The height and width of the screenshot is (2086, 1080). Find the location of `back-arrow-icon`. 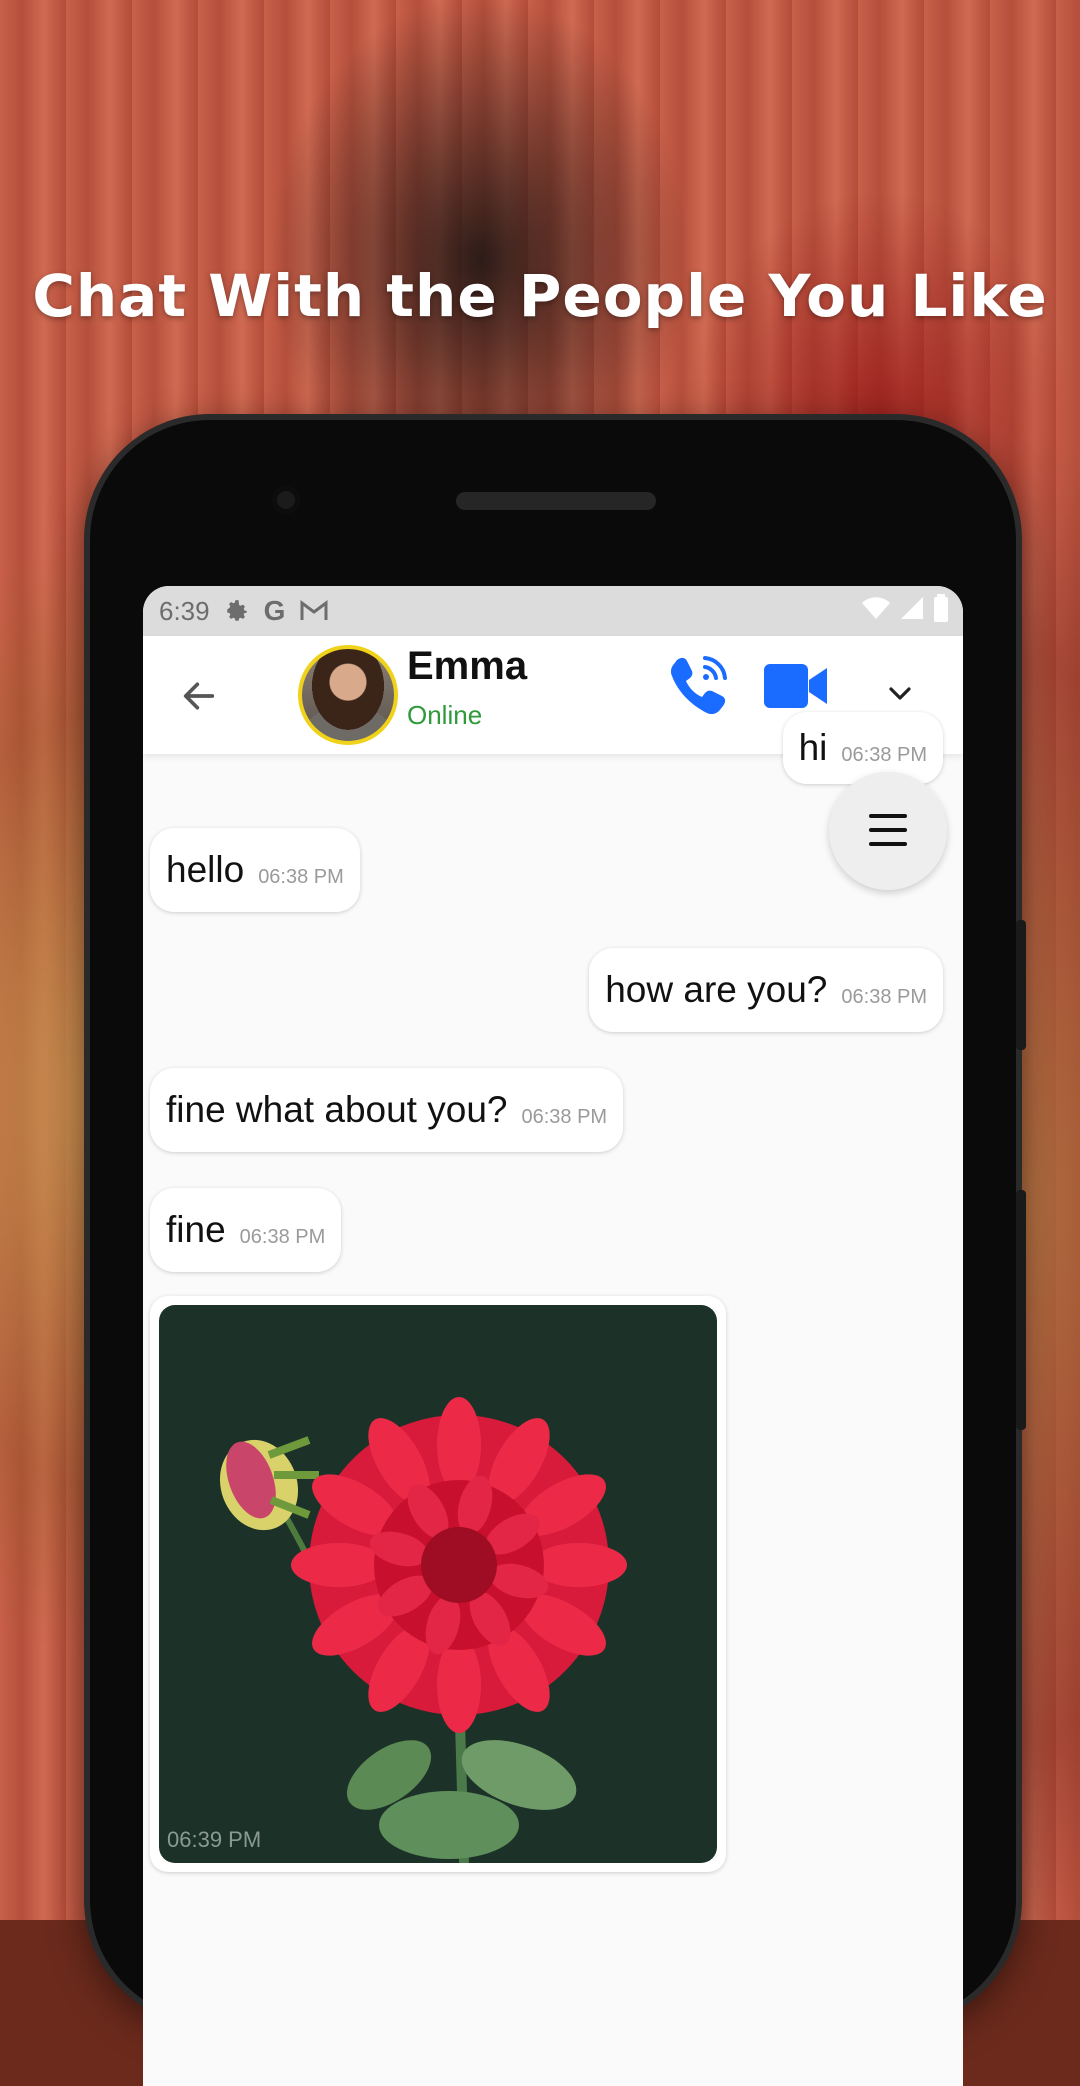

back-arrow-icon is located at coordinates (199, 696).